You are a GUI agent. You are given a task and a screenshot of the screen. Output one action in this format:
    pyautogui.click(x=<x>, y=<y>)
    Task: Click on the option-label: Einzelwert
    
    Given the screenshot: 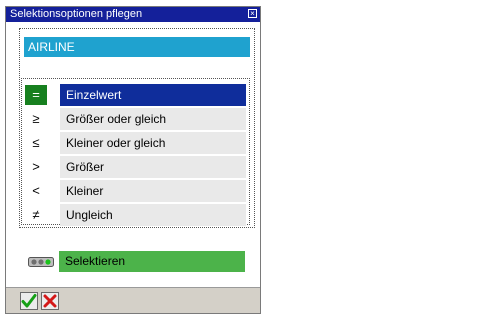 What is the action you would take?
    pyautogui.click(x=153, y=95)
    